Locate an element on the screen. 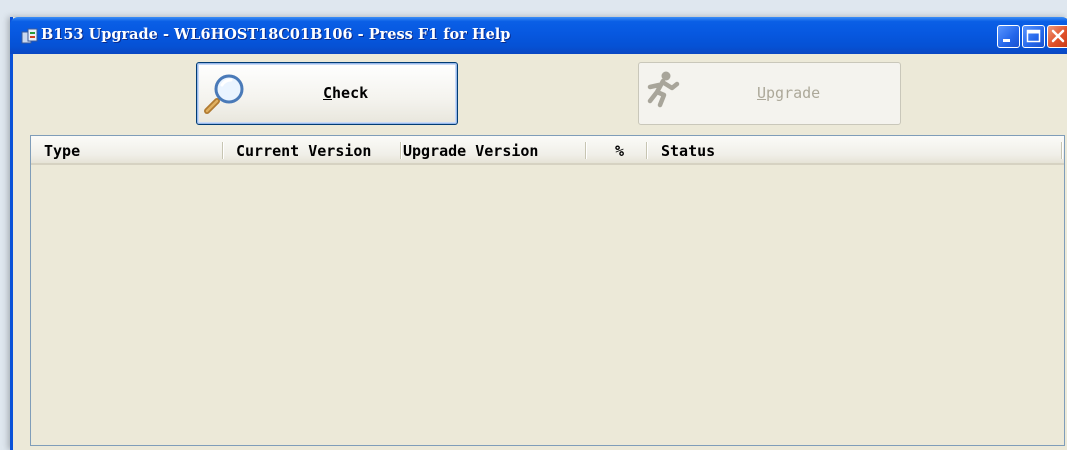 The width and height of the screenshot is (1067, 450). column-header-type: Type is located at coordinates (62, 149).